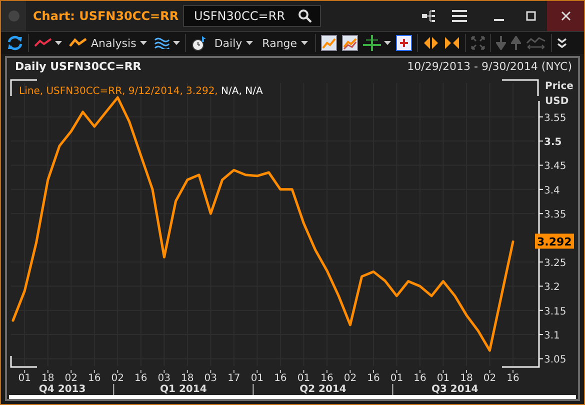  Describe the element at coordinates (459, 16) in the screenshot. I see `menu-icon` at that location.